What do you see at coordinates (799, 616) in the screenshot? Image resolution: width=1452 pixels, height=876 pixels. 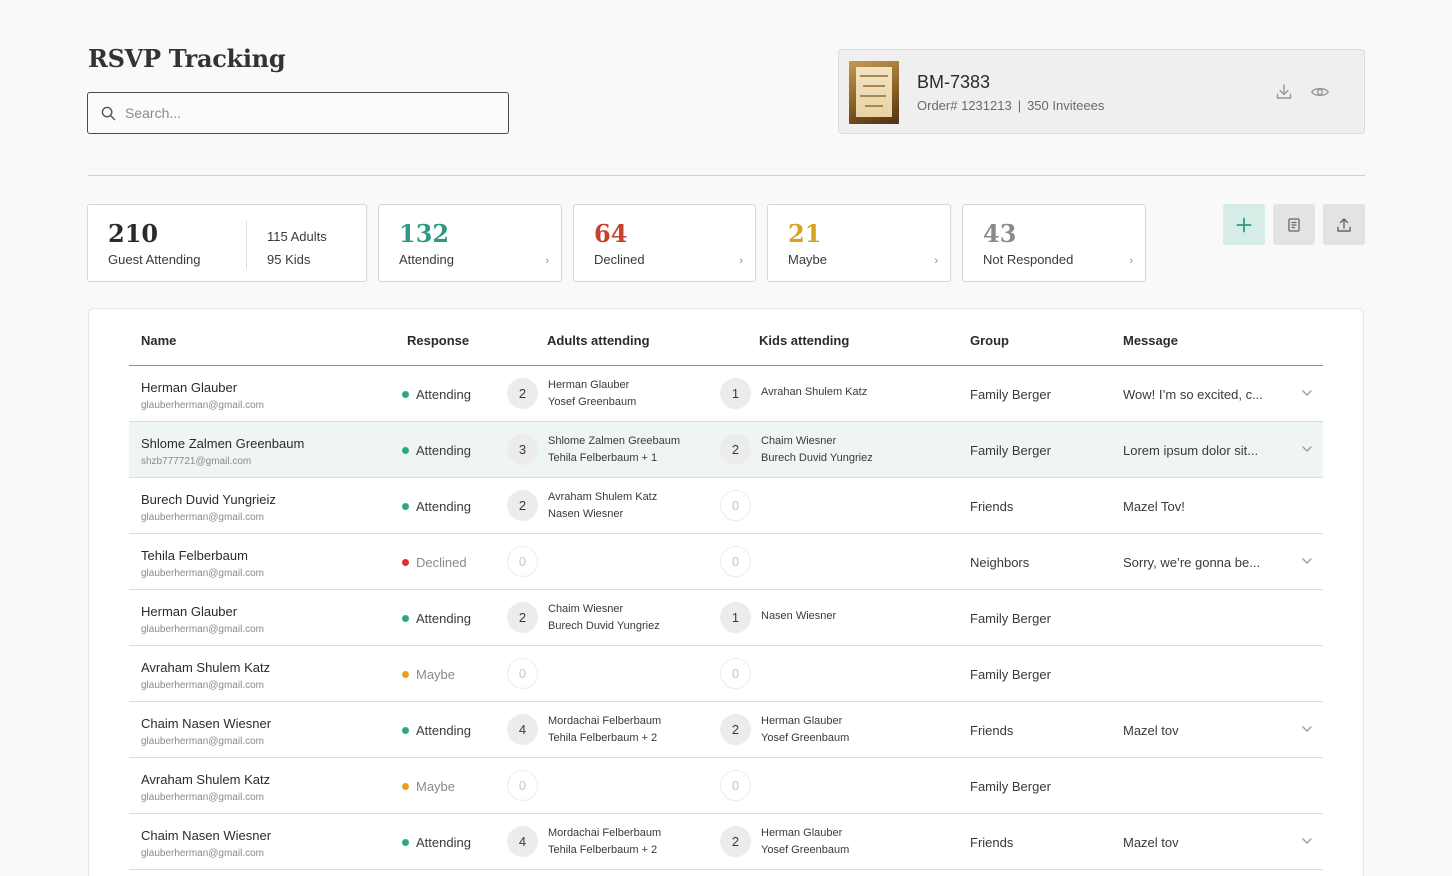 I see `kid-name: Nasen Wiesner` at bounding box center [799, 616].